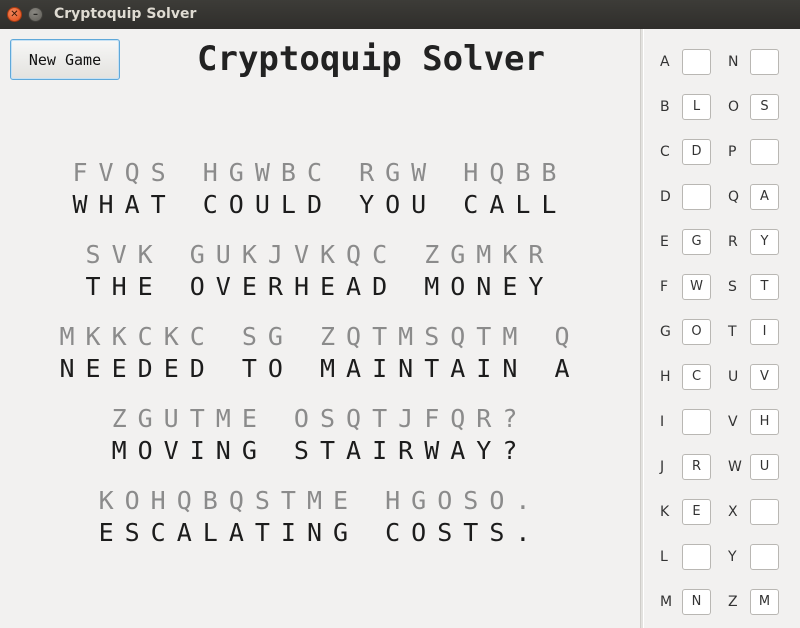  What do you see at coordinates (320, 271) in the screenshot?
I see `puzzle-line: SVK GUKJVKQC ZGMKR THE OVERHEAD MONEY` at bounding box center [320, 271].